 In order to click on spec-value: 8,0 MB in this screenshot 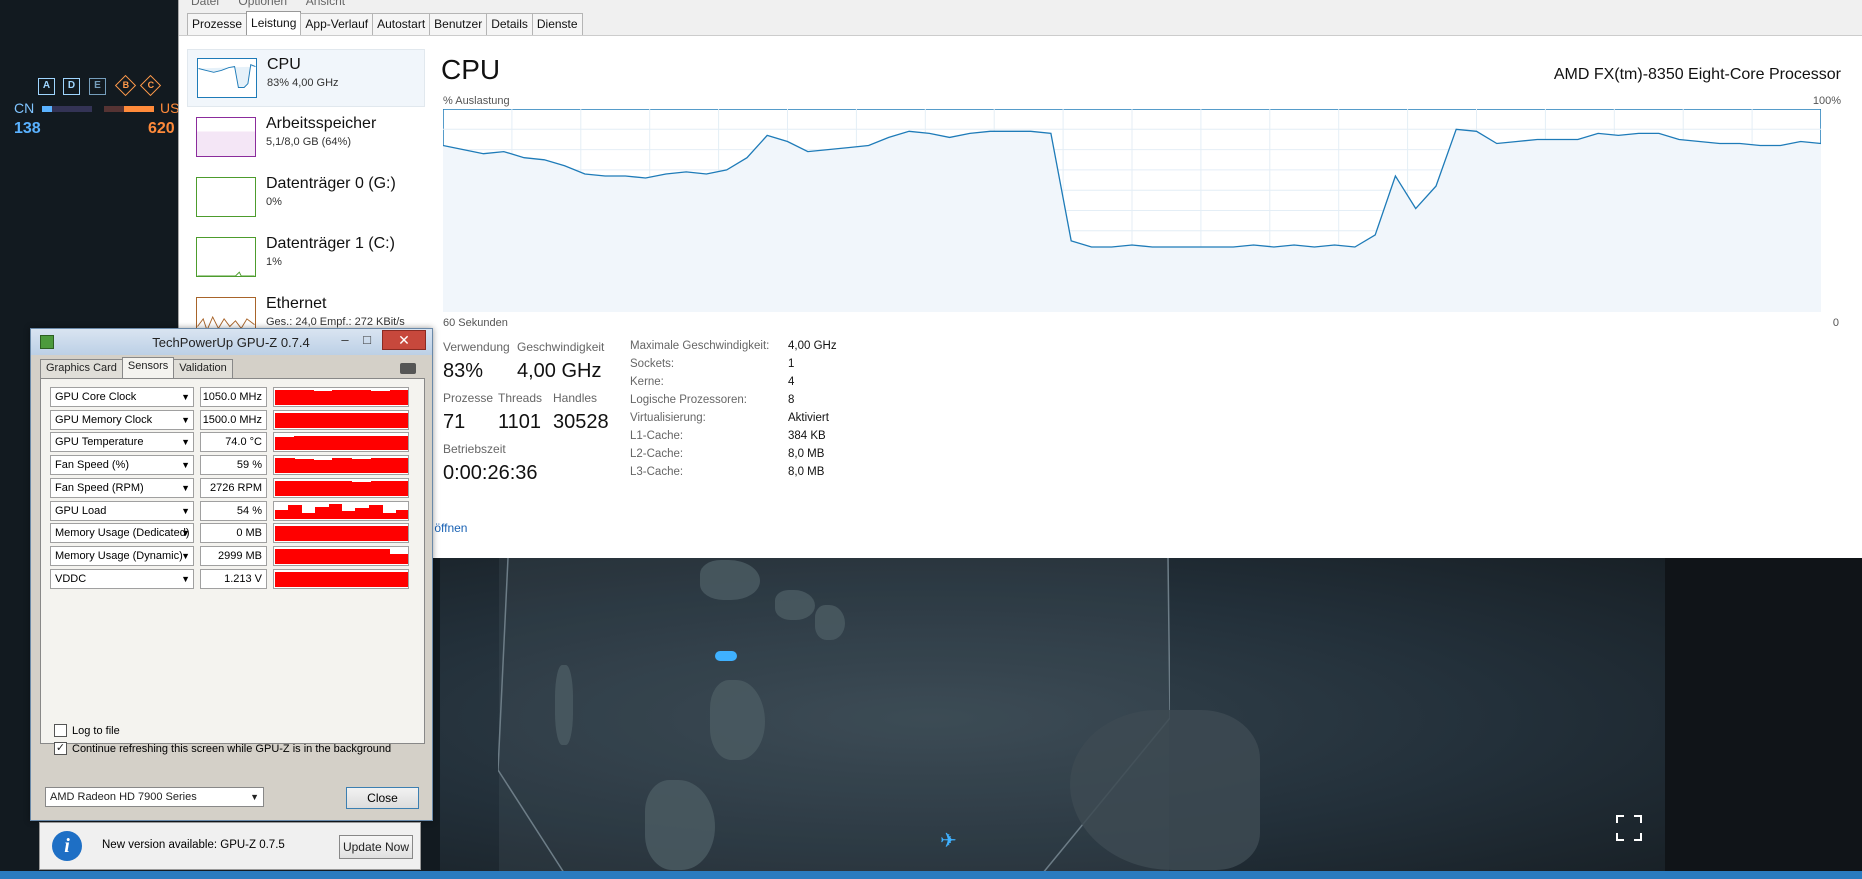, I will do `click(806, 454)`.